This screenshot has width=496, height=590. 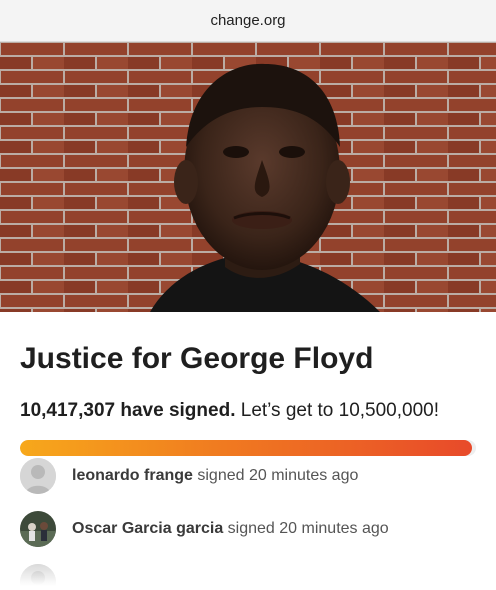 What do you see at coordinates (248, 576) in the screenshot?
I see `list-fade-overlay` at bounding box center [248, 576].